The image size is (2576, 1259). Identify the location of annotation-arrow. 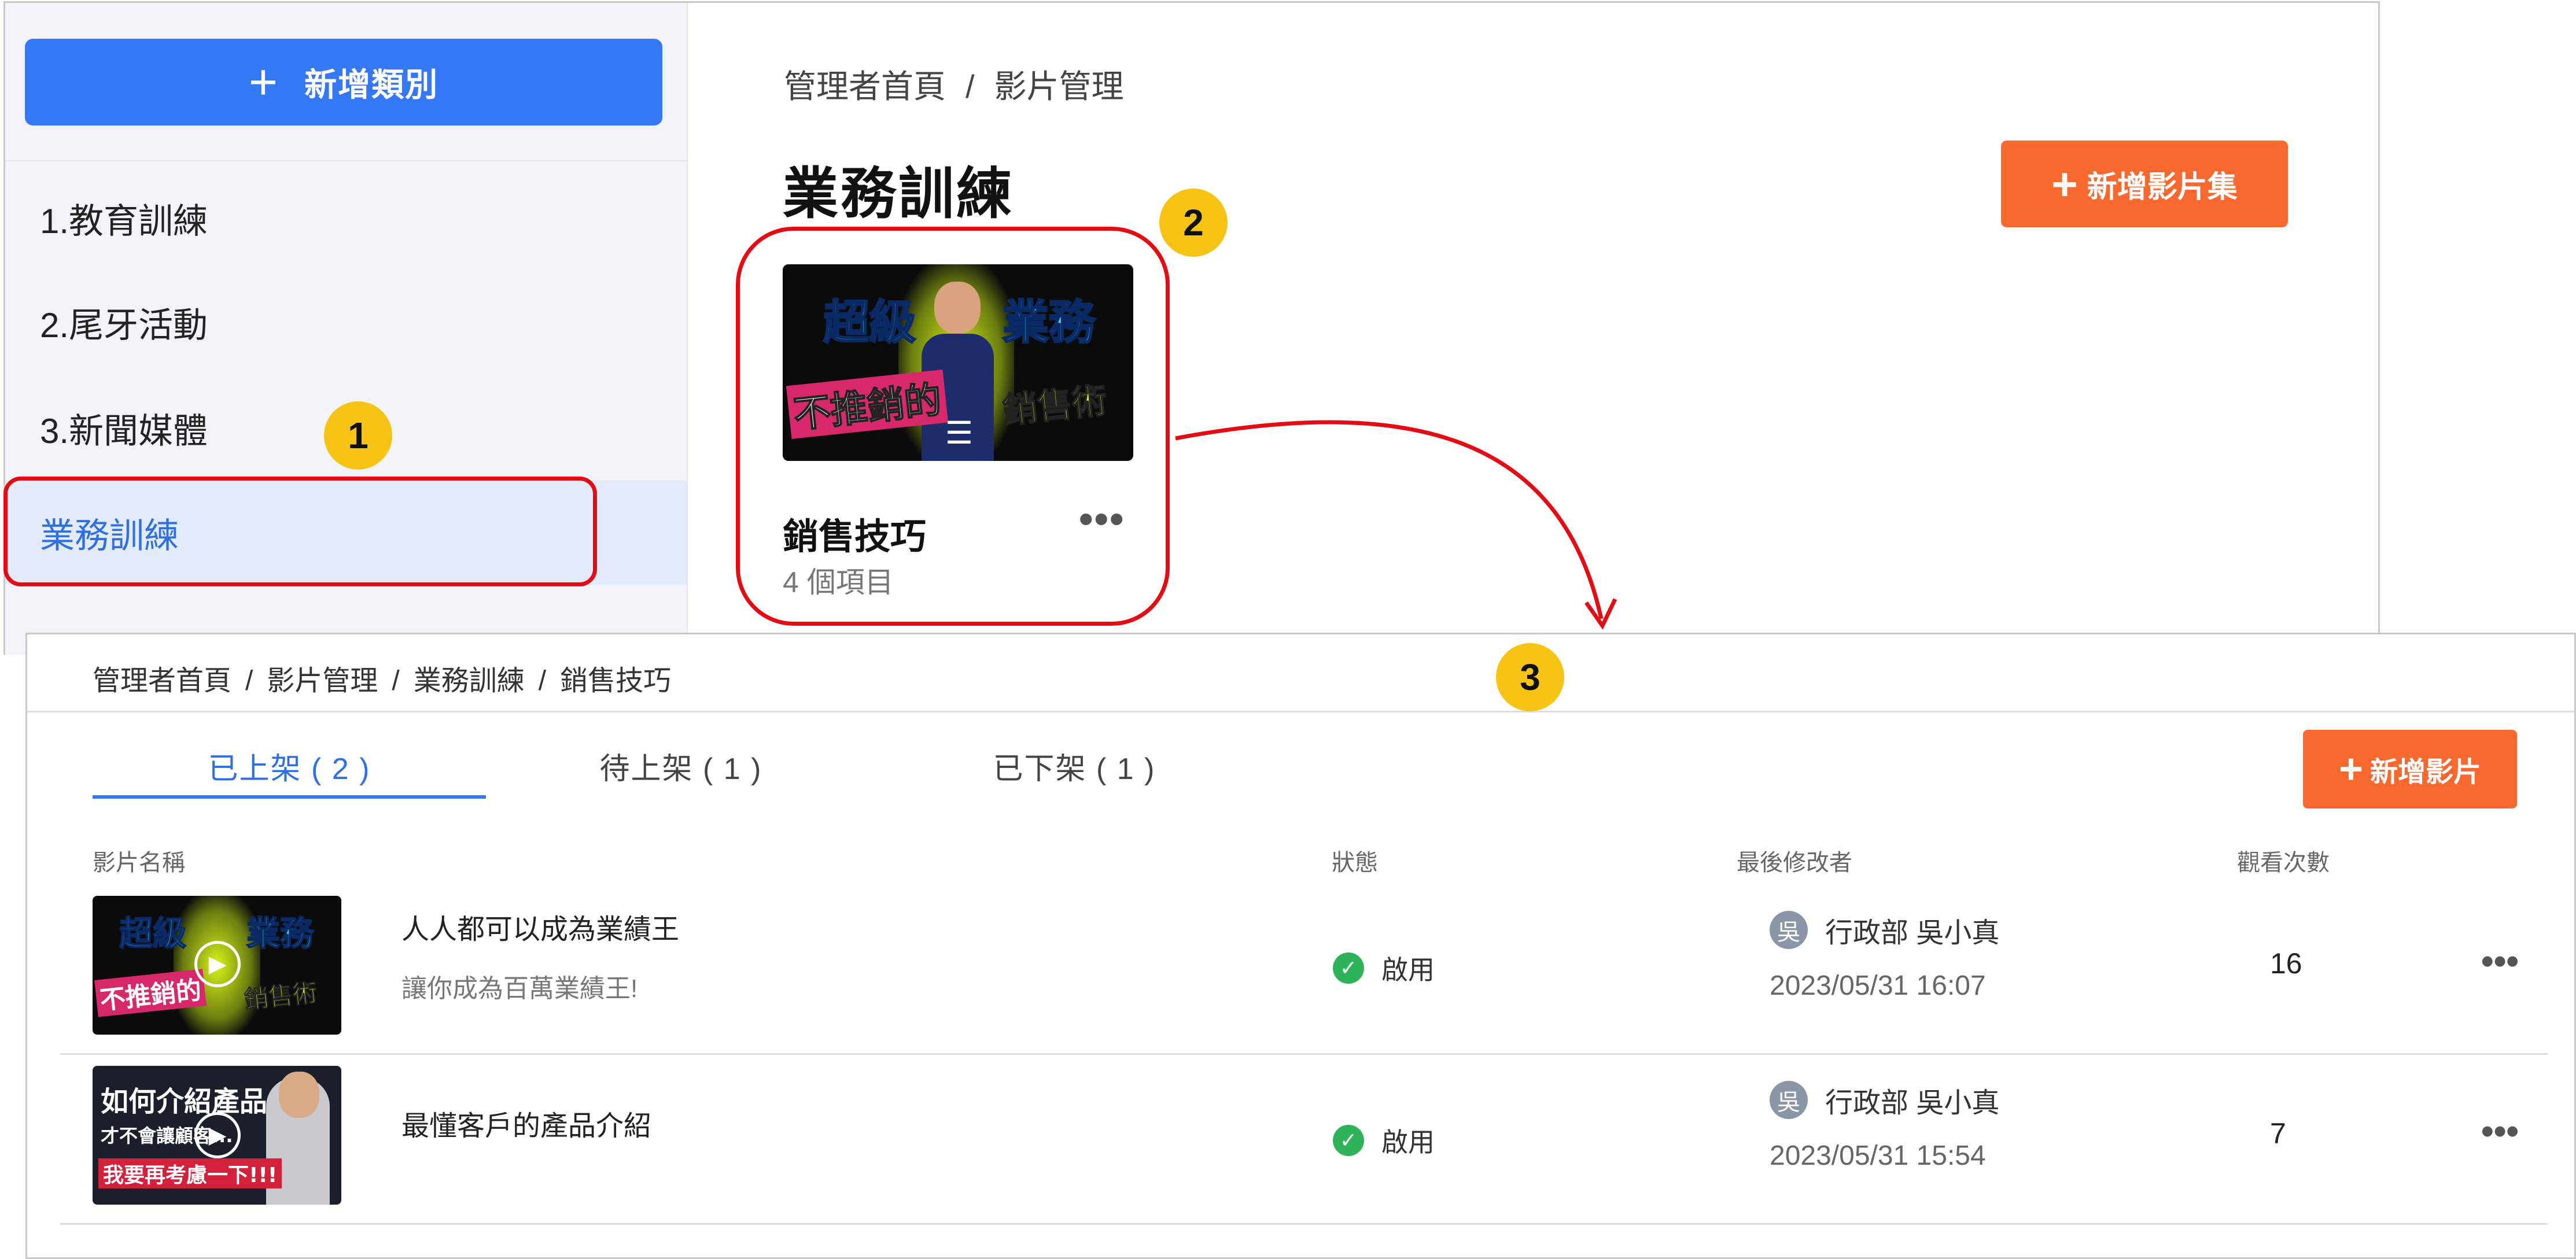
(1396, 525).